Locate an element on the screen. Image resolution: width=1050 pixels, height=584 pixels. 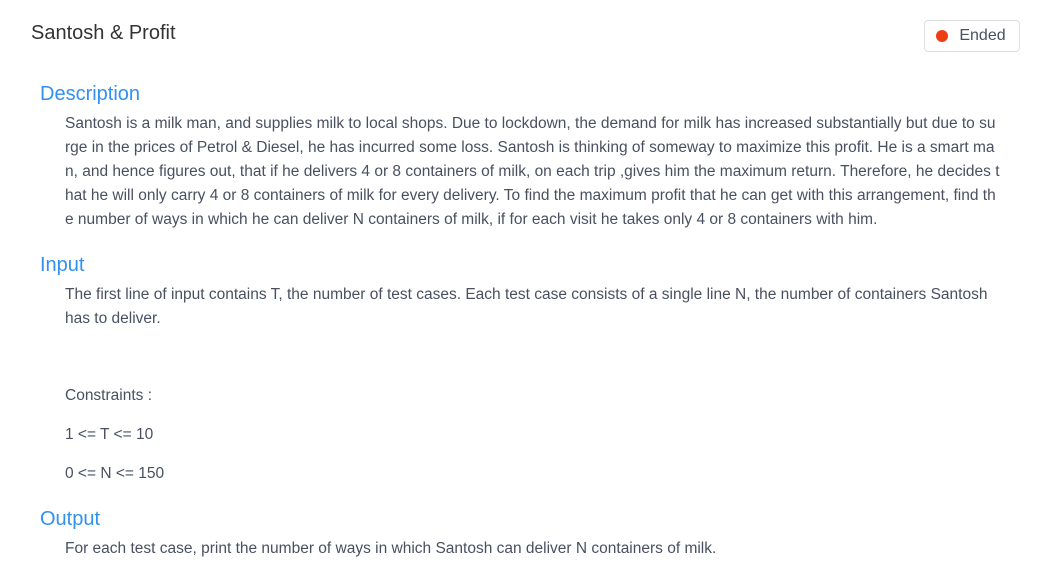
output-heading: Output is located at coordinates (70, 519).